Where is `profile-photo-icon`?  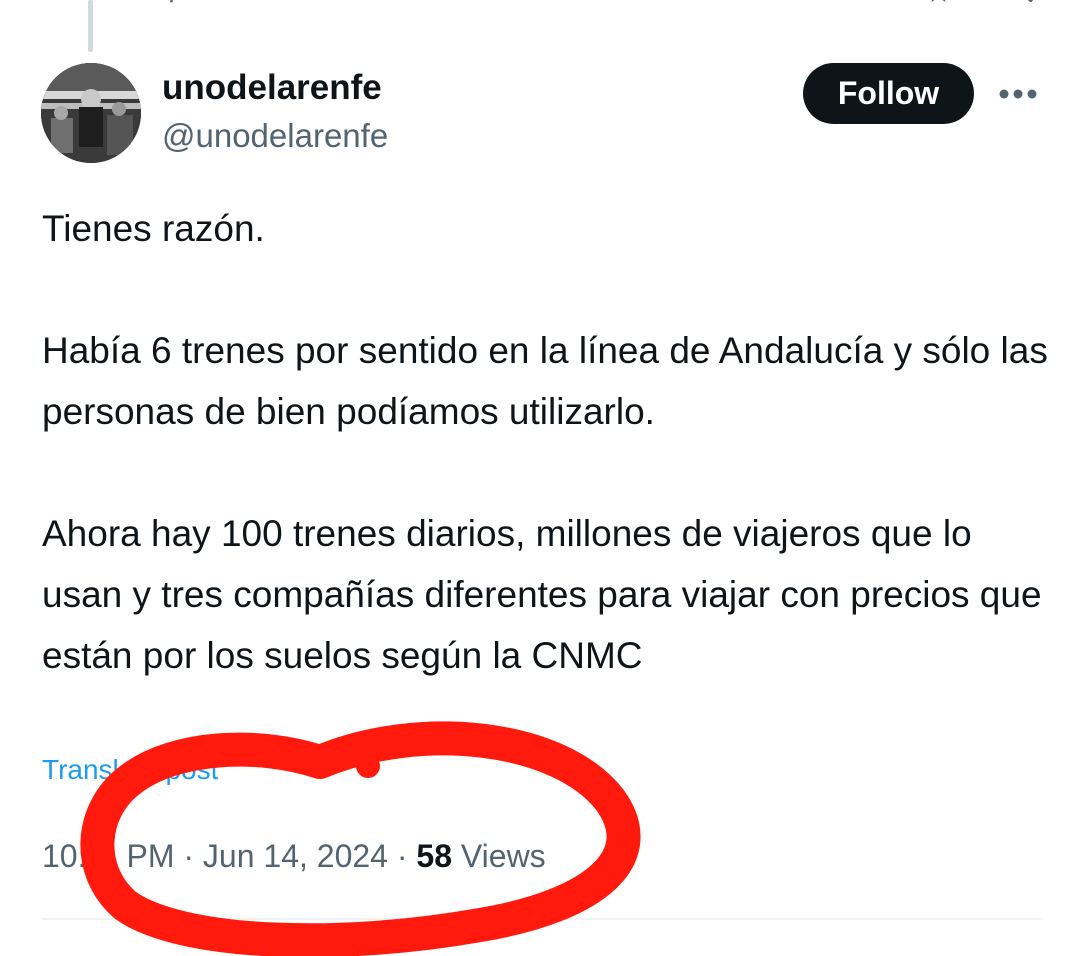
profile-photo-icon is located at coordinates (91, 113).